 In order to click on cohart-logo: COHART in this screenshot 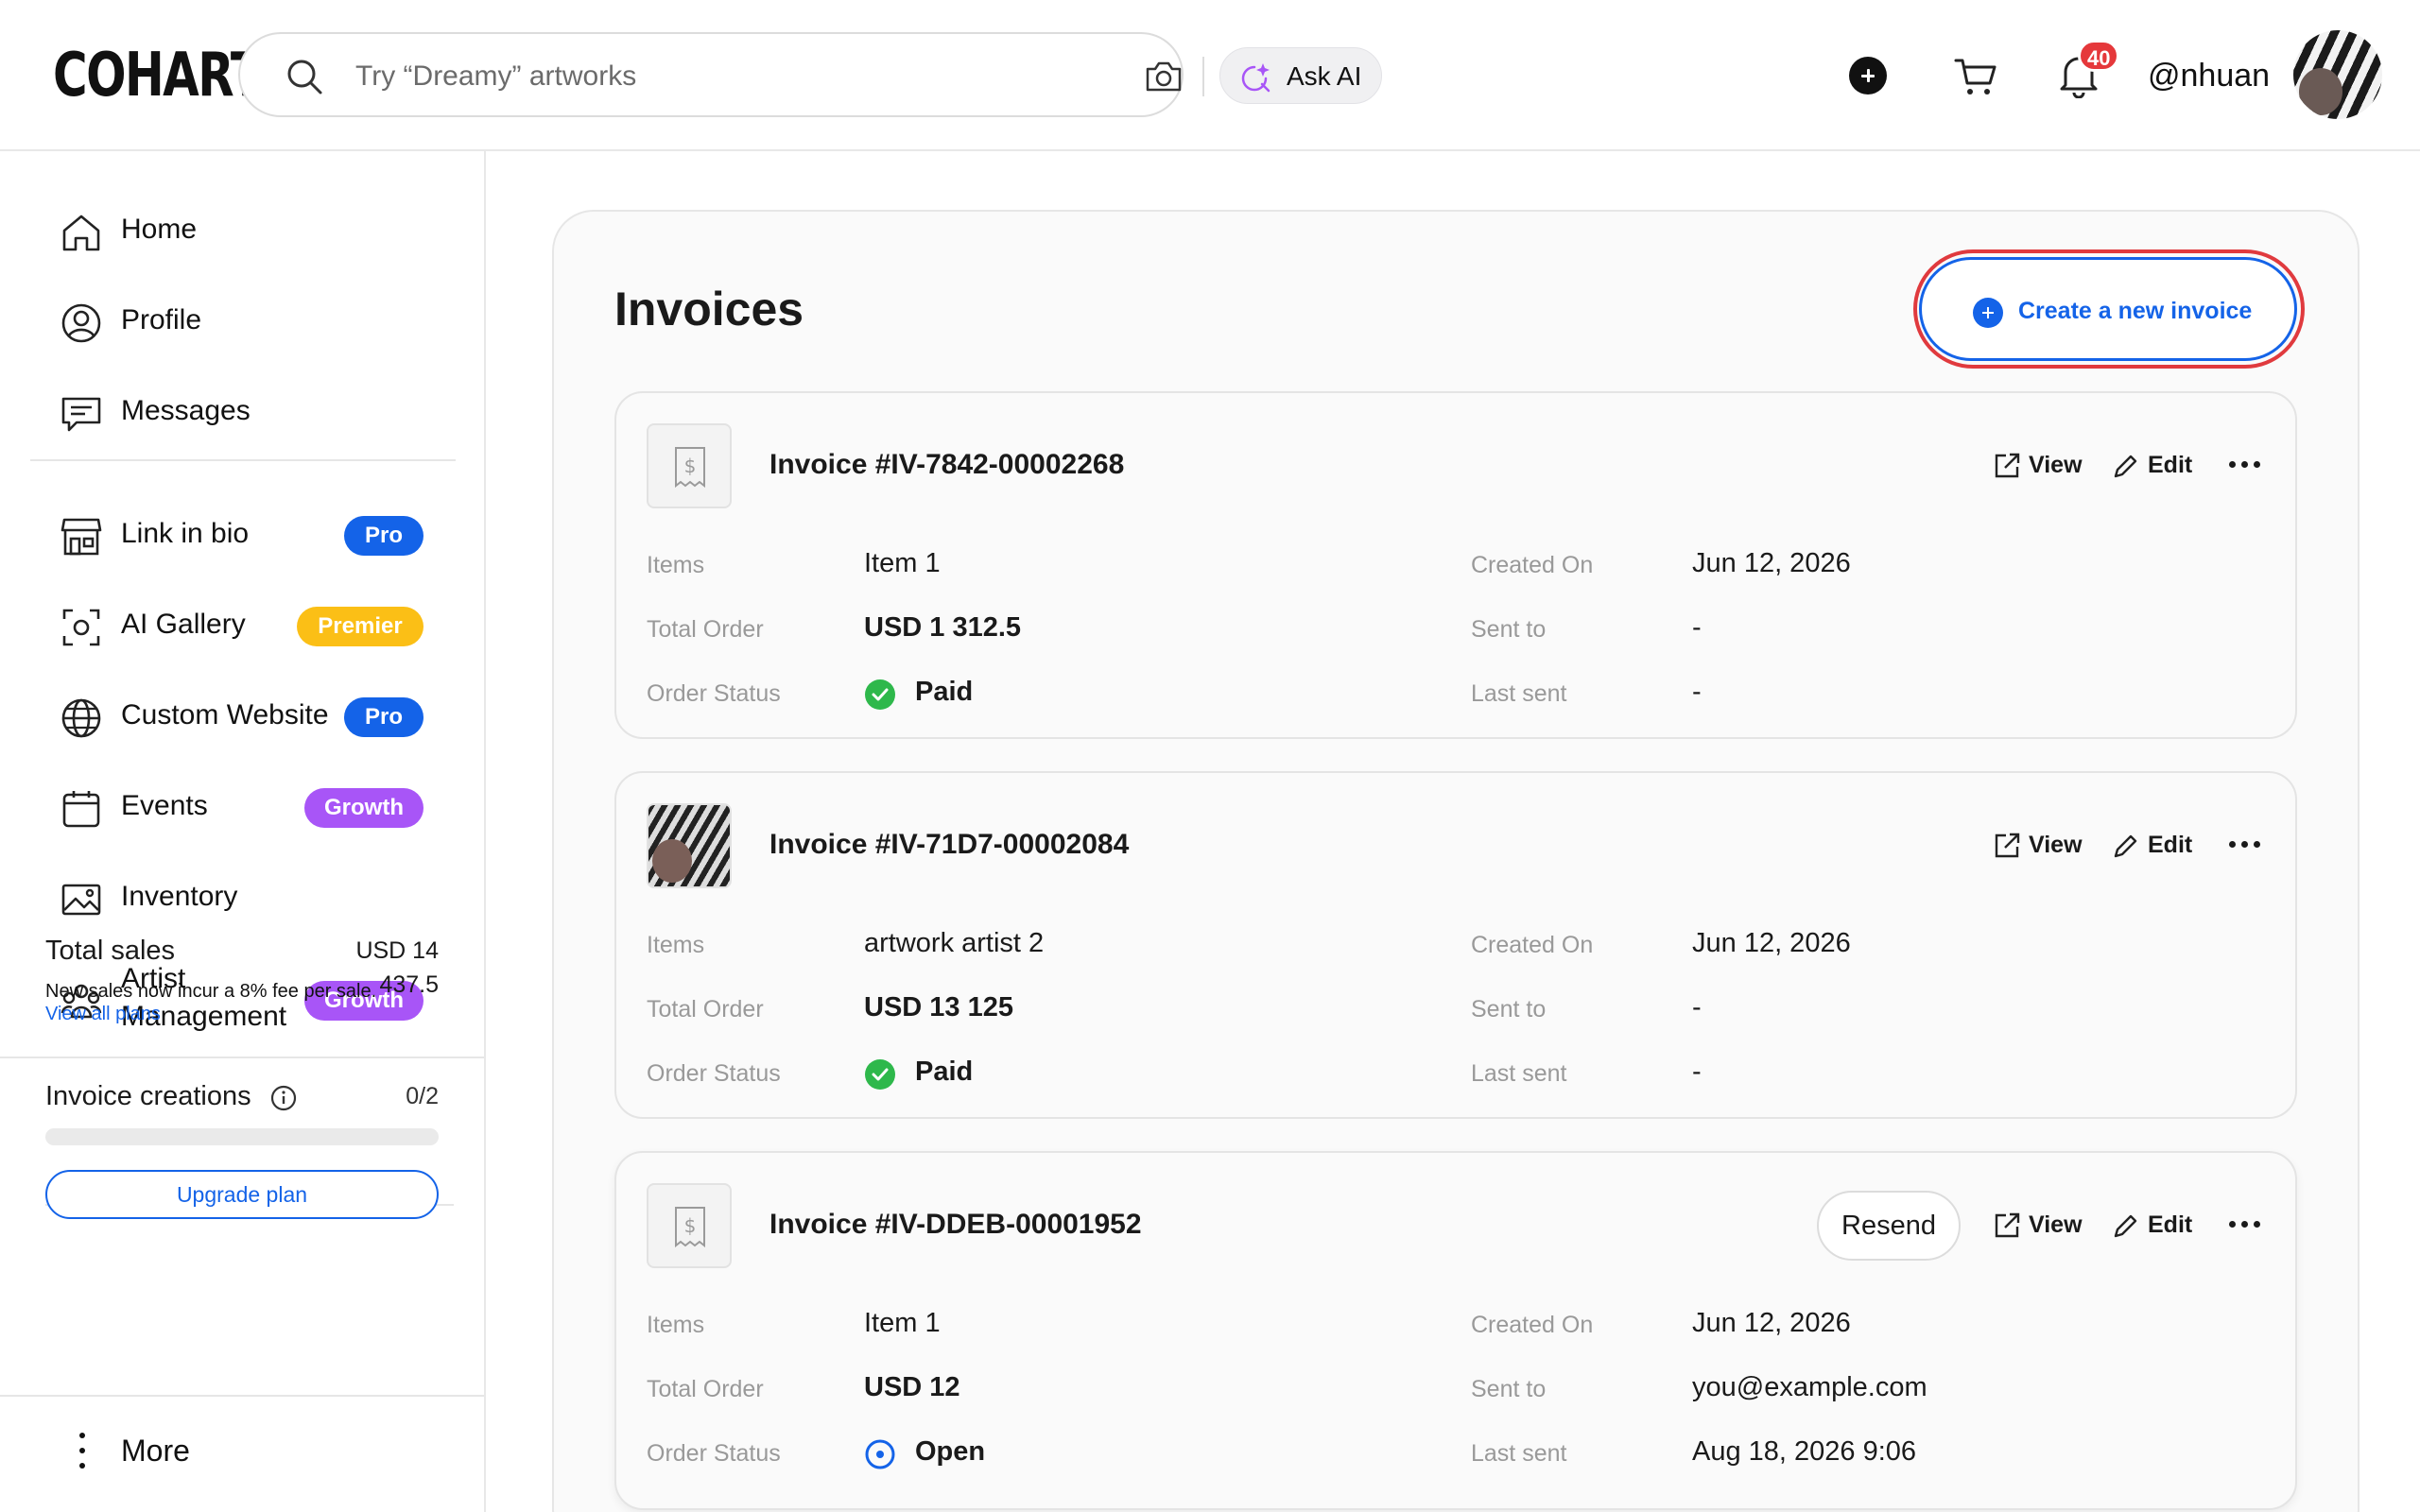, I will do `click(158, 76)`.